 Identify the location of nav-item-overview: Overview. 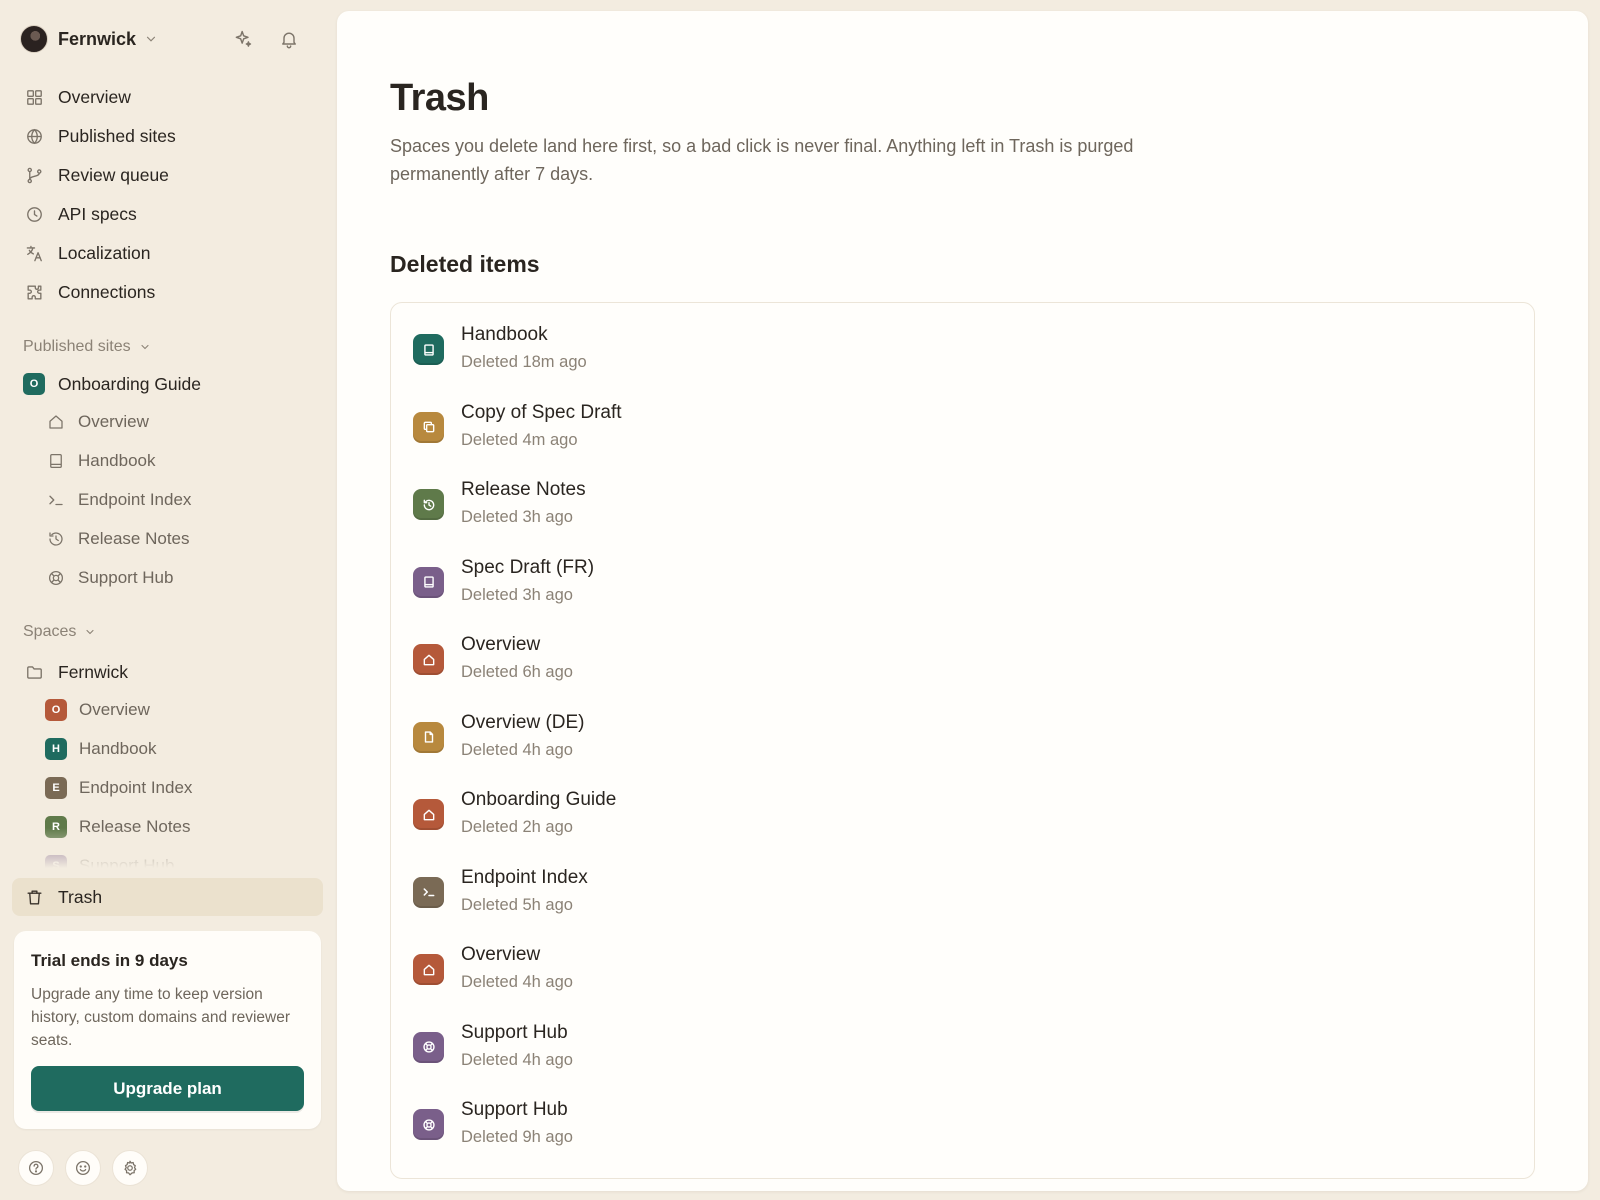
(168, 97).